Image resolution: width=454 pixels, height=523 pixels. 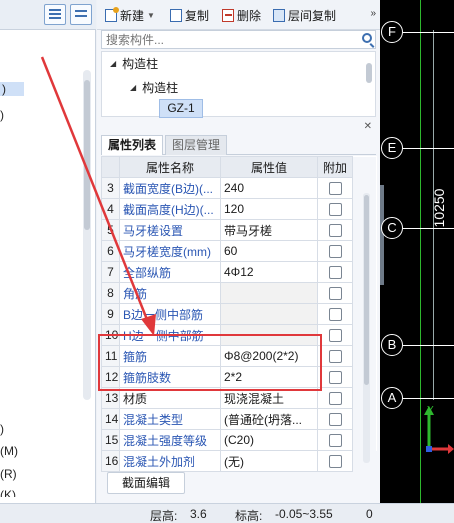 I want to click on table-row: 9 B边一侧中部筋, so click(x=239, y=314).